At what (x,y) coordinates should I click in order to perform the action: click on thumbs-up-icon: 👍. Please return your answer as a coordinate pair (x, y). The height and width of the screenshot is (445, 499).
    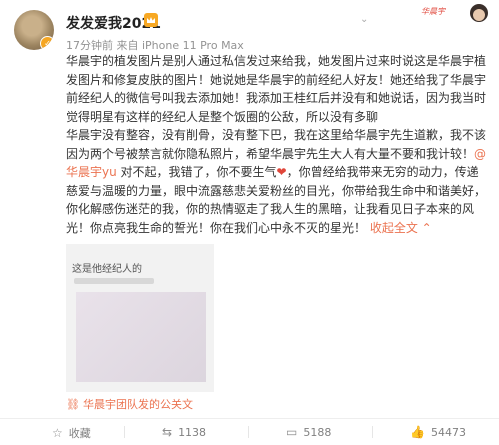
    Looking at the image, I should click on (417, 432).